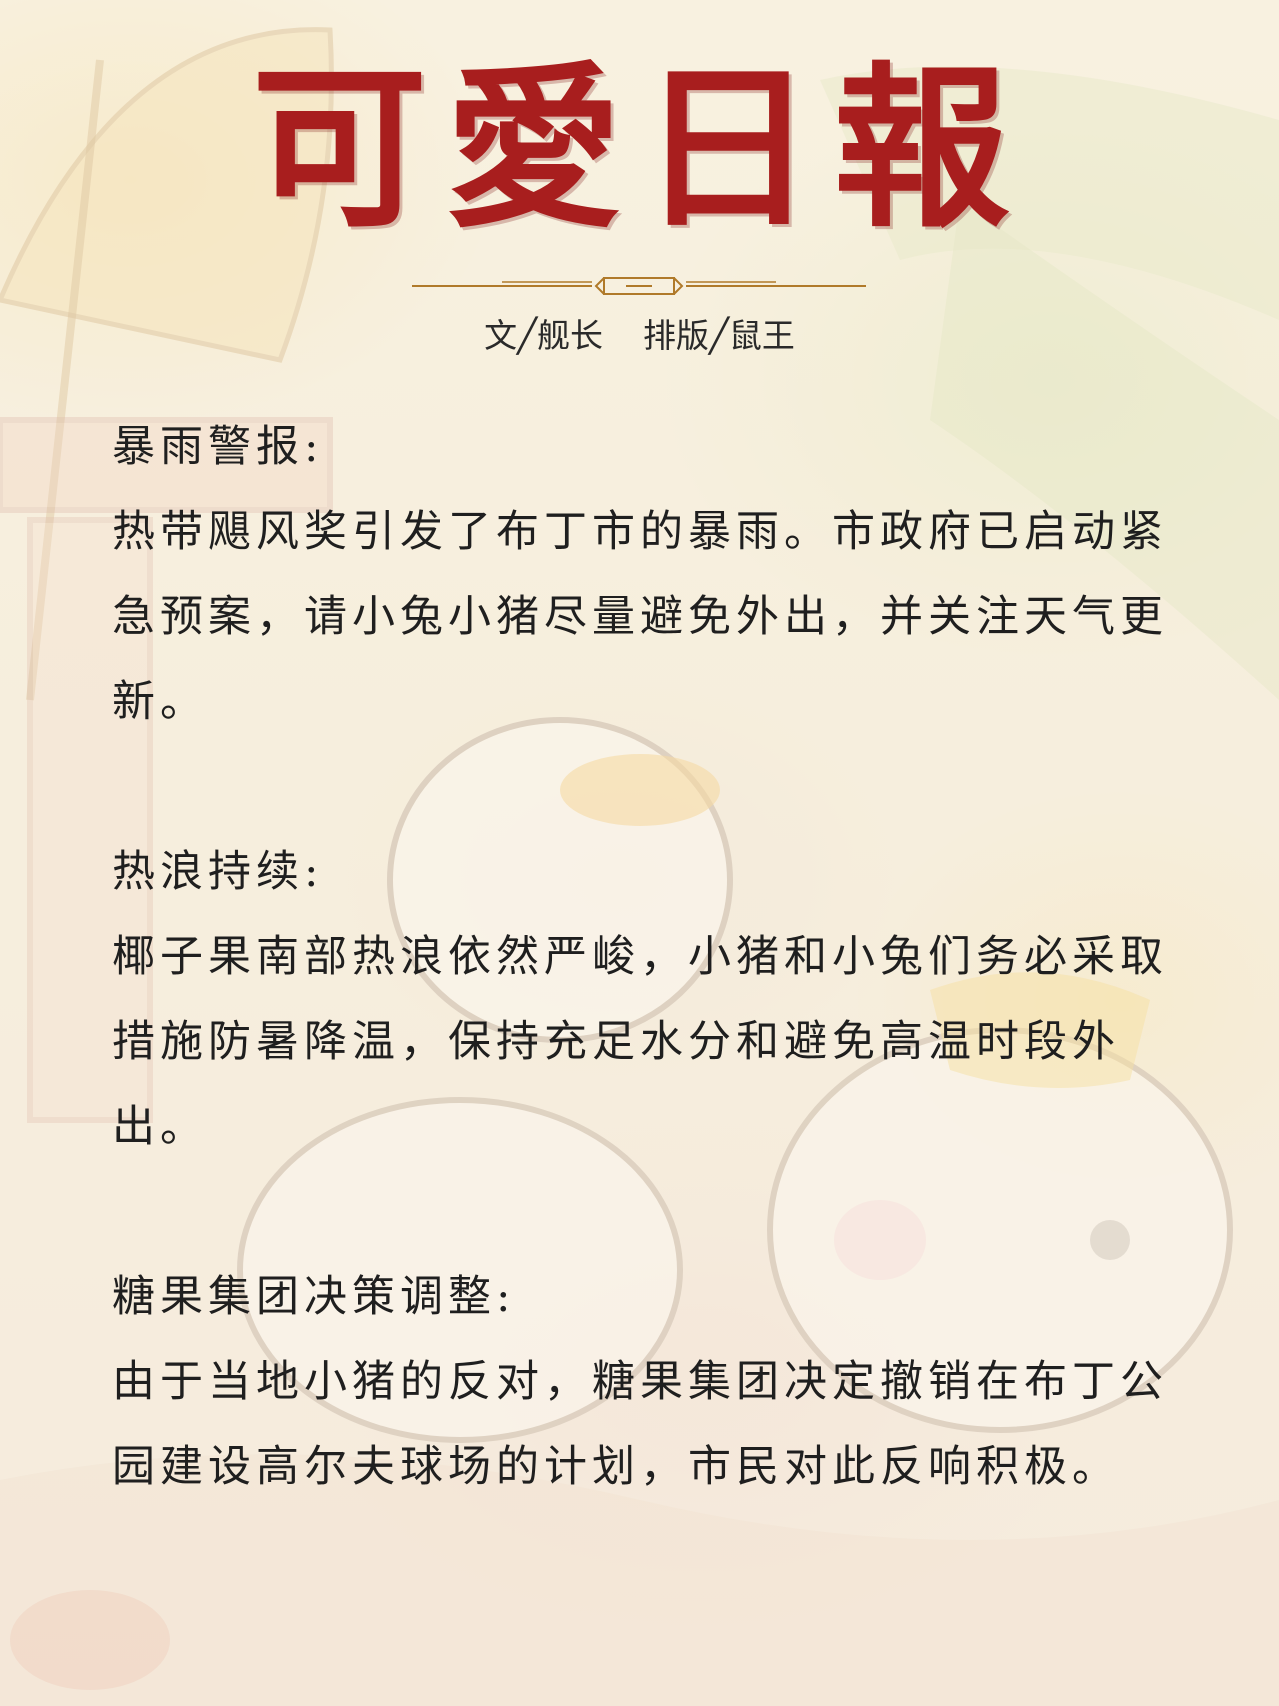 The width and height of the screenshot is (1279, 1706). I want to click on layout-credit: 排版╱鼠王, so click(719, 335).